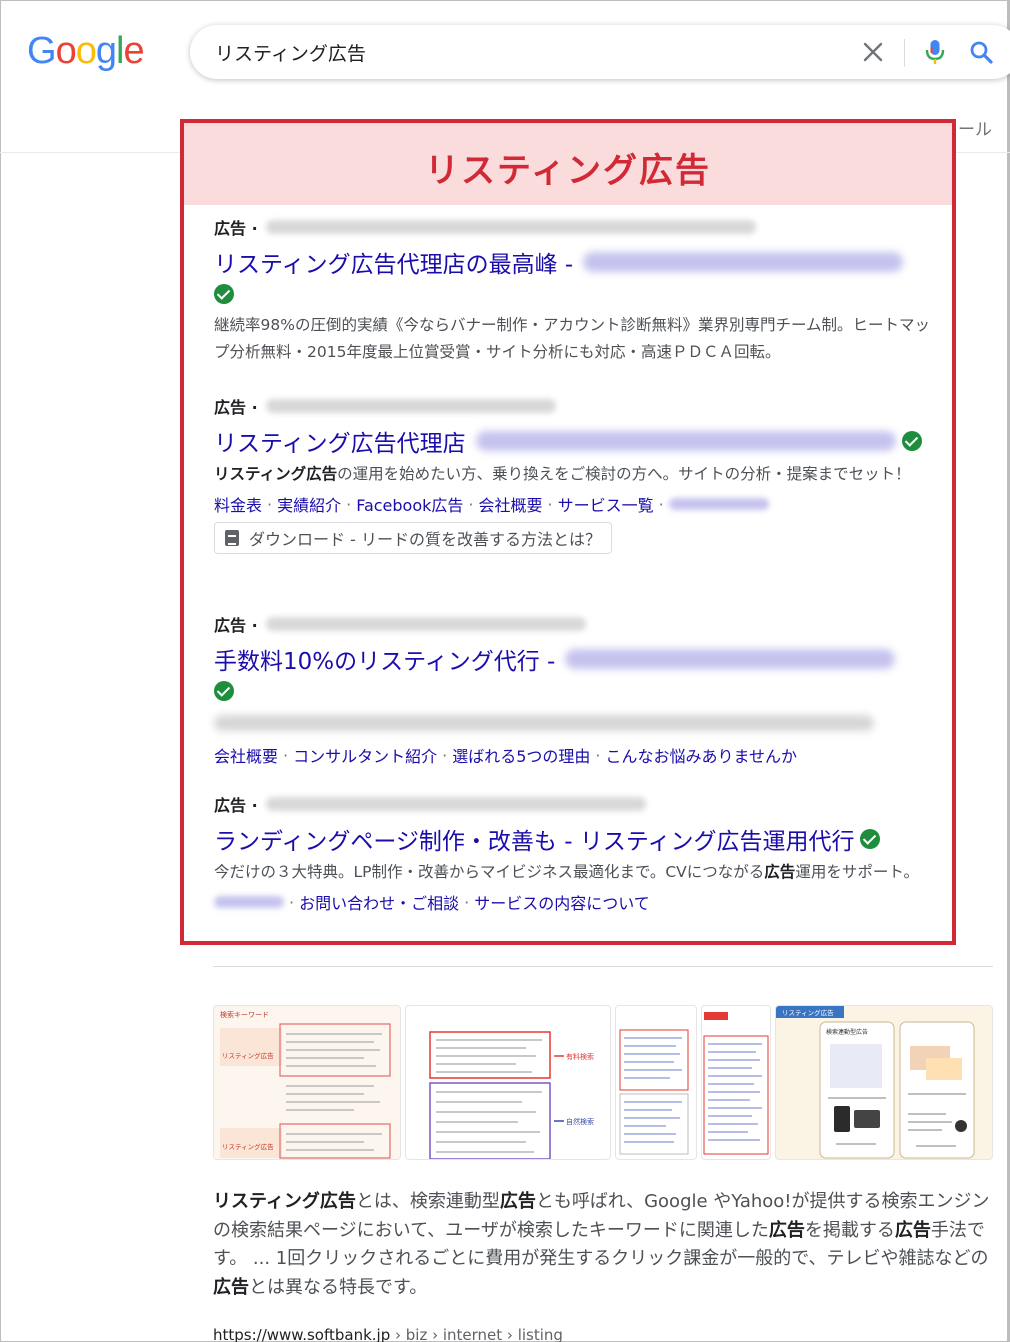  Describe the element at coordinates (394, 265) in the screenshot. I see `ad-title-text: リスティング広告代理店の最高峰 -` at that location.